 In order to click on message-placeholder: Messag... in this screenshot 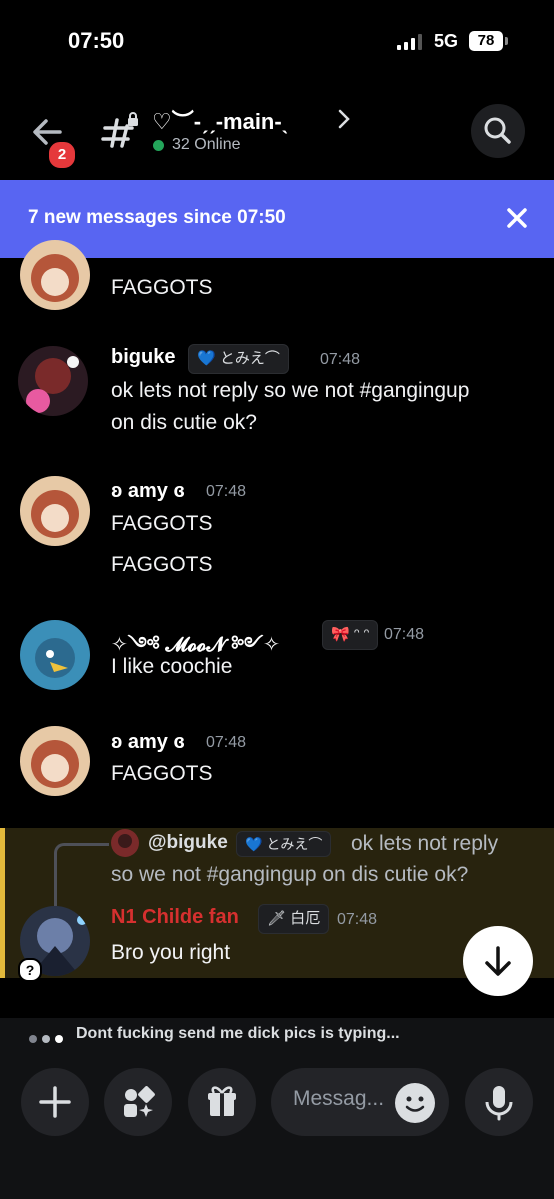, I will do `click(338, 1099)`.